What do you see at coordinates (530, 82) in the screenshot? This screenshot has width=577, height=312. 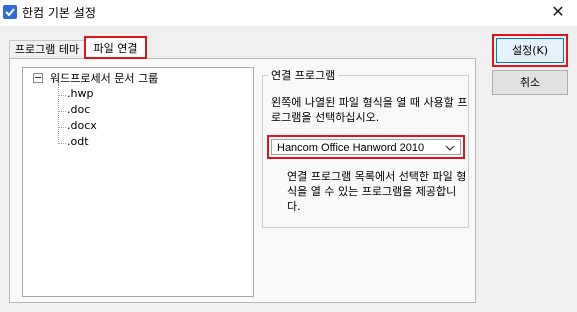 I see `cancel-button: 취소` at bounding box center [530, 82].